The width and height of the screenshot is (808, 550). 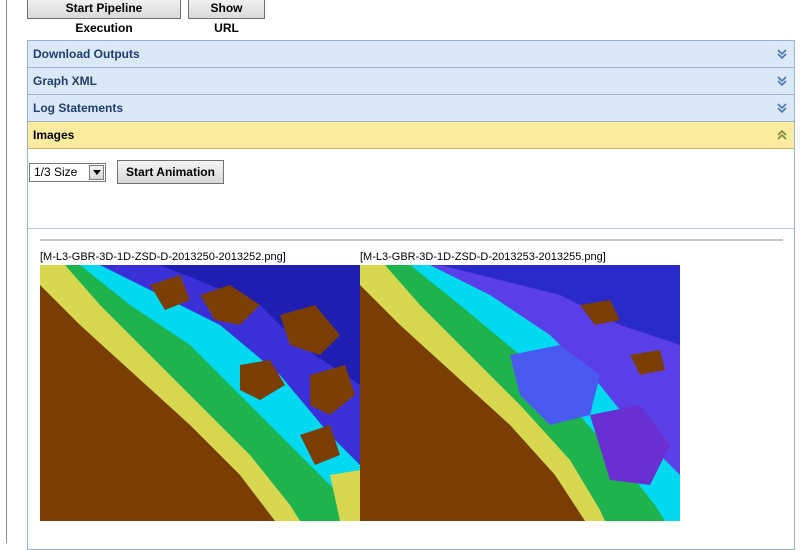 I want to click on accordion-header-graph-xml: Graph XML, so click(x=411, y=81).